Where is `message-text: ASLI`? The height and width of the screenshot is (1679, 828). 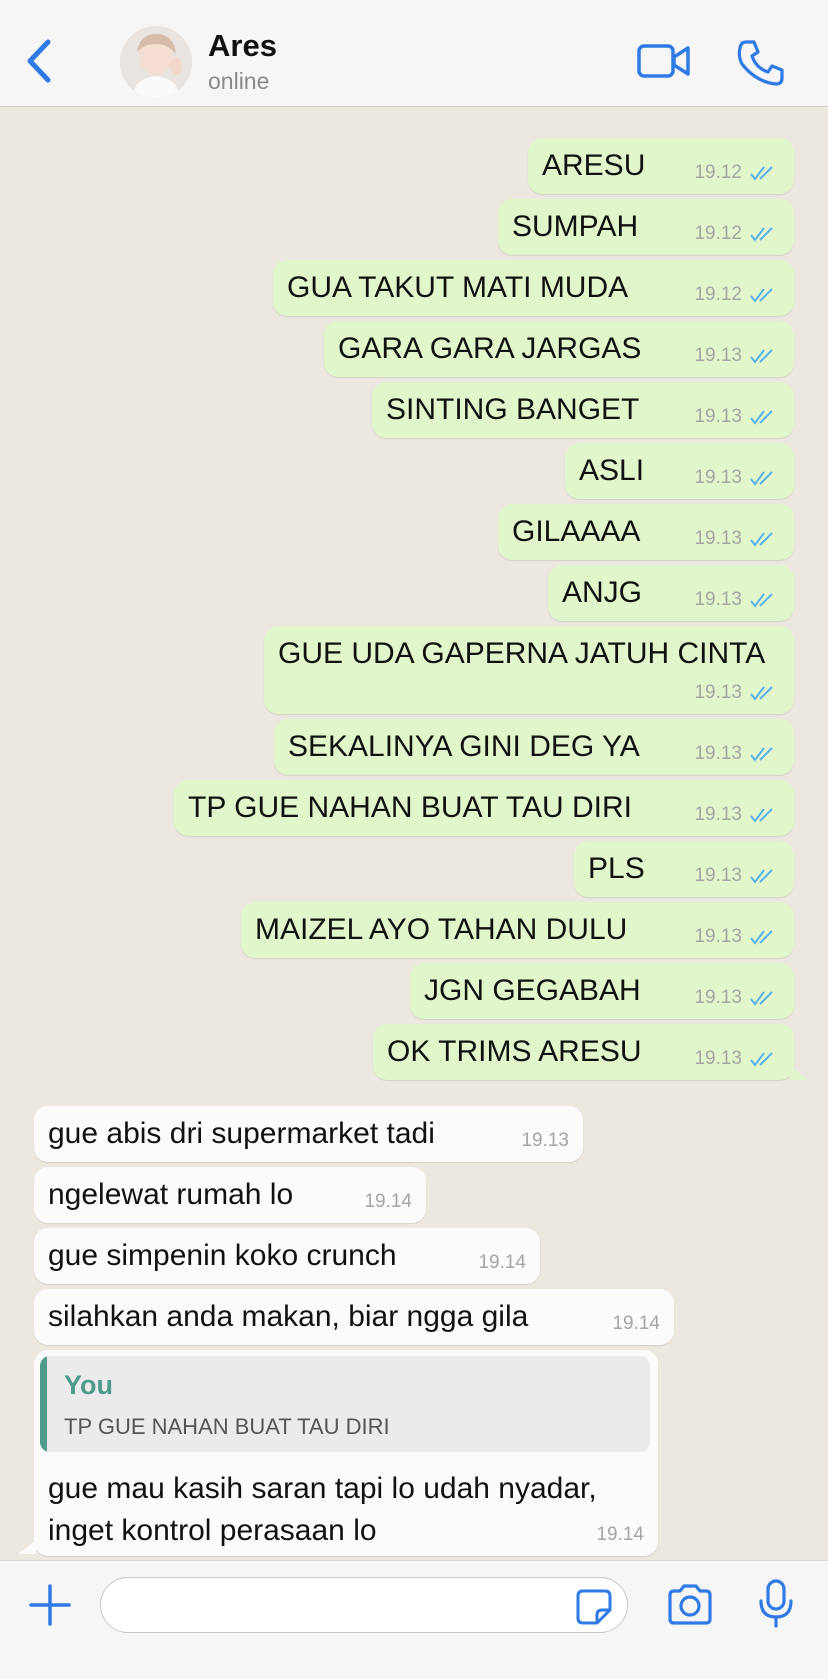 message-text: ASLI is located at coordinates (612, 470).